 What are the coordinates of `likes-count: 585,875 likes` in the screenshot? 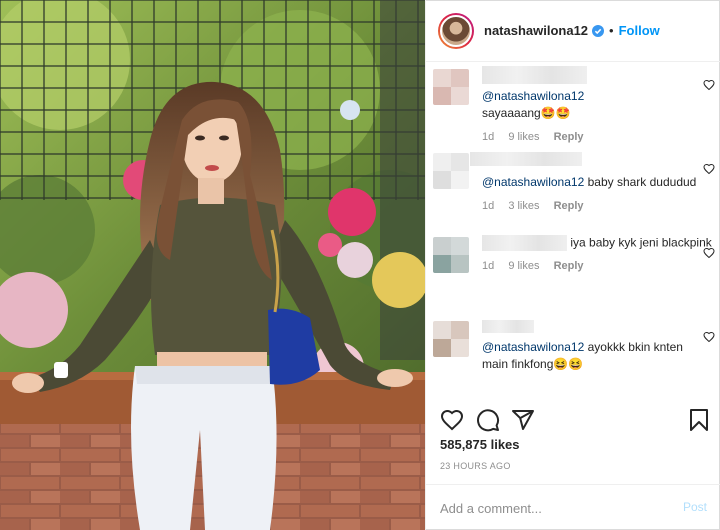 It's located at (480, 444).